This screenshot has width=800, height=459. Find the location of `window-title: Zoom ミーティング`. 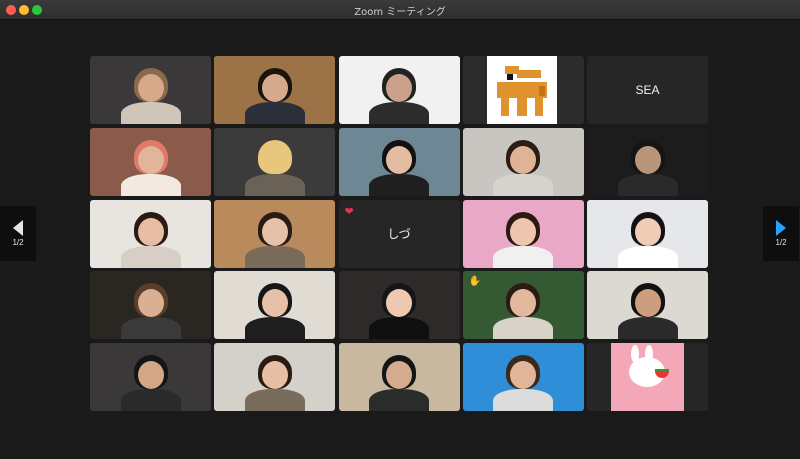

window-title: Zoom ミーティング is located at coordinates (400, 12).